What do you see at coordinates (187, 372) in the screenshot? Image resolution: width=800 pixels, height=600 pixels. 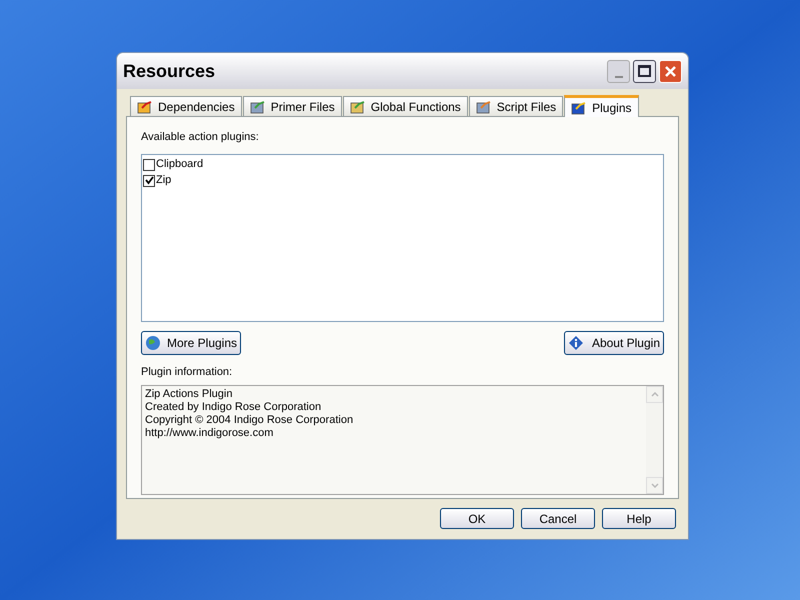 I see `info-label: Plugin information:` at bounding box center [187, 372].